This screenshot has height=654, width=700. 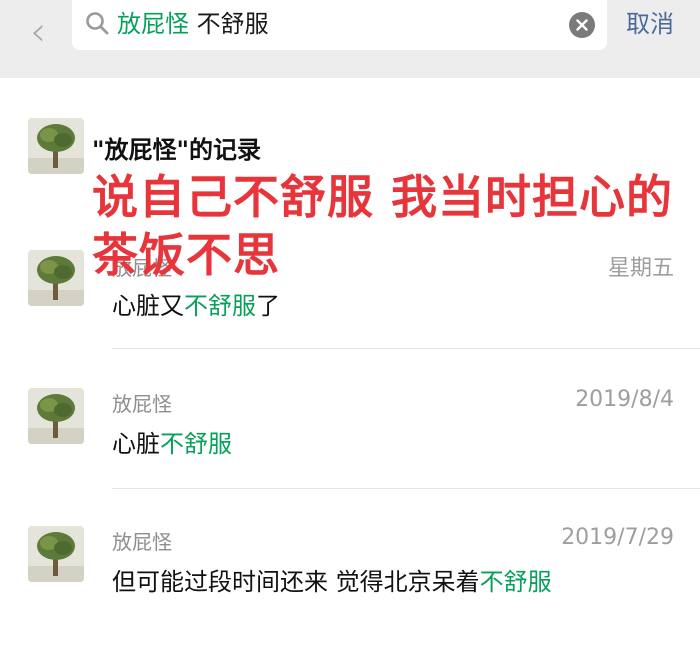 I want to click on message-text-before: 心脏又, so click(x=148, y=306).